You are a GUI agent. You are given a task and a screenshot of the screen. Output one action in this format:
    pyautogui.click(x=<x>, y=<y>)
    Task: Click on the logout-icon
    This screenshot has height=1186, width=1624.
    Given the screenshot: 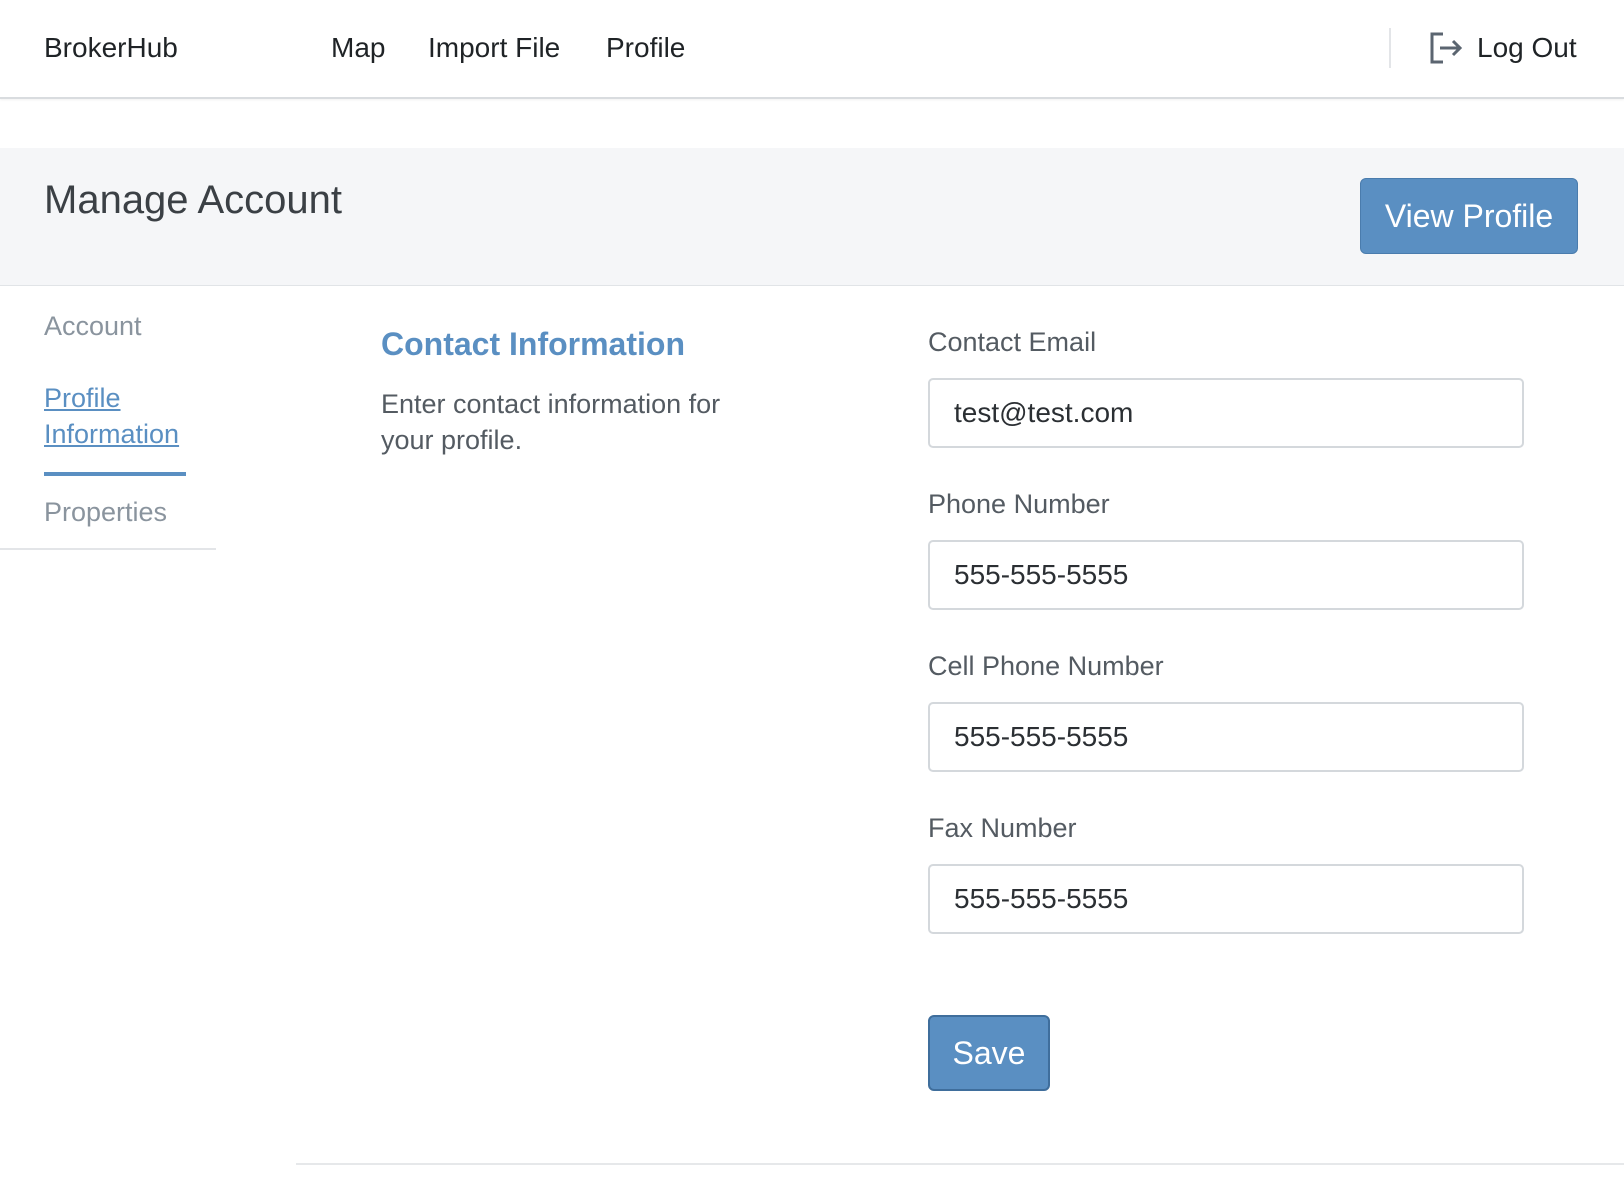 What is the action you would take?
    pyautogui.click(x=1446, y=48)
    